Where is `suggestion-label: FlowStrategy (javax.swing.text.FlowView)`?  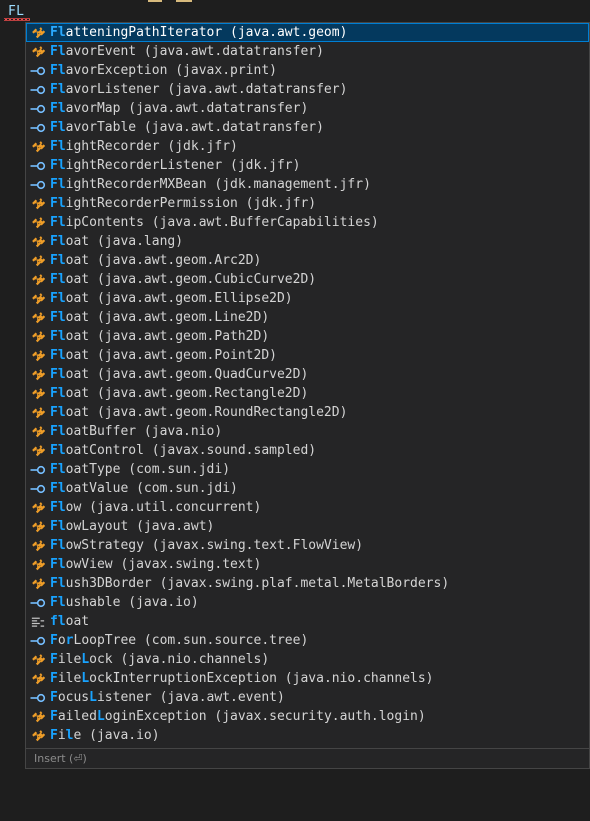
suggestion-label: FlowStrategy (javax.swing.text.FlowView) is located at coordinates (207, 545).